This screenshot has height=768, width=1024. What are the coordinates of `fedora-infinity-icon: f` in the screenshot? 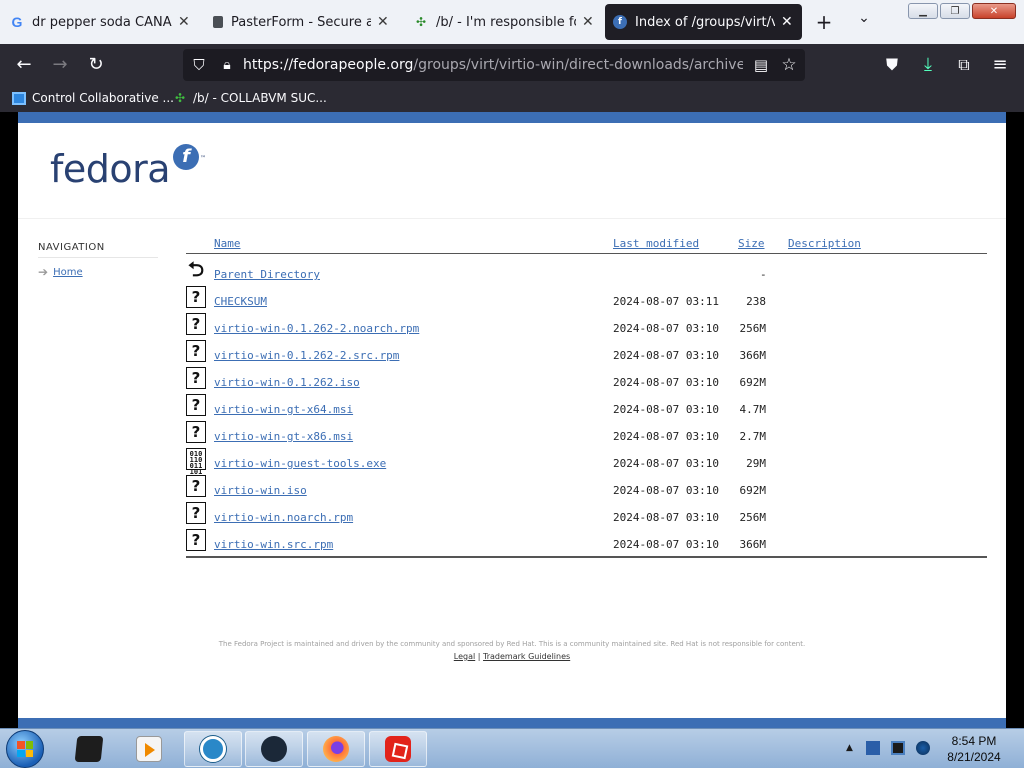 It's located at (186, 157).